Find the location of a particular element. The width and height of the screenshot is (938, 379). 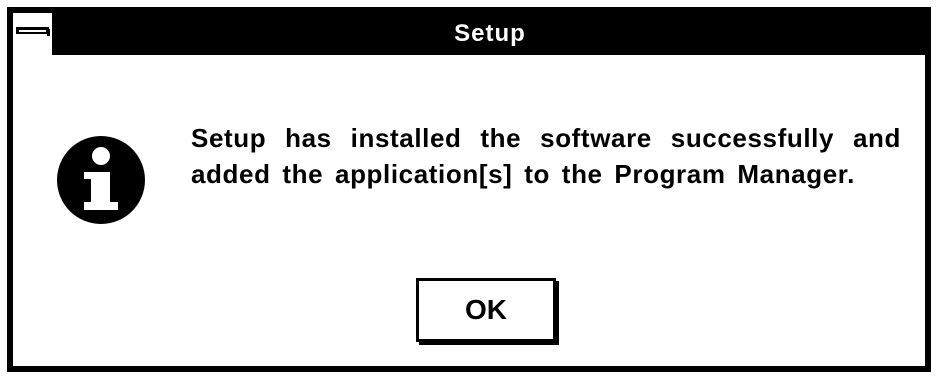

ok-button: OK is located at coordinates (486, 310).